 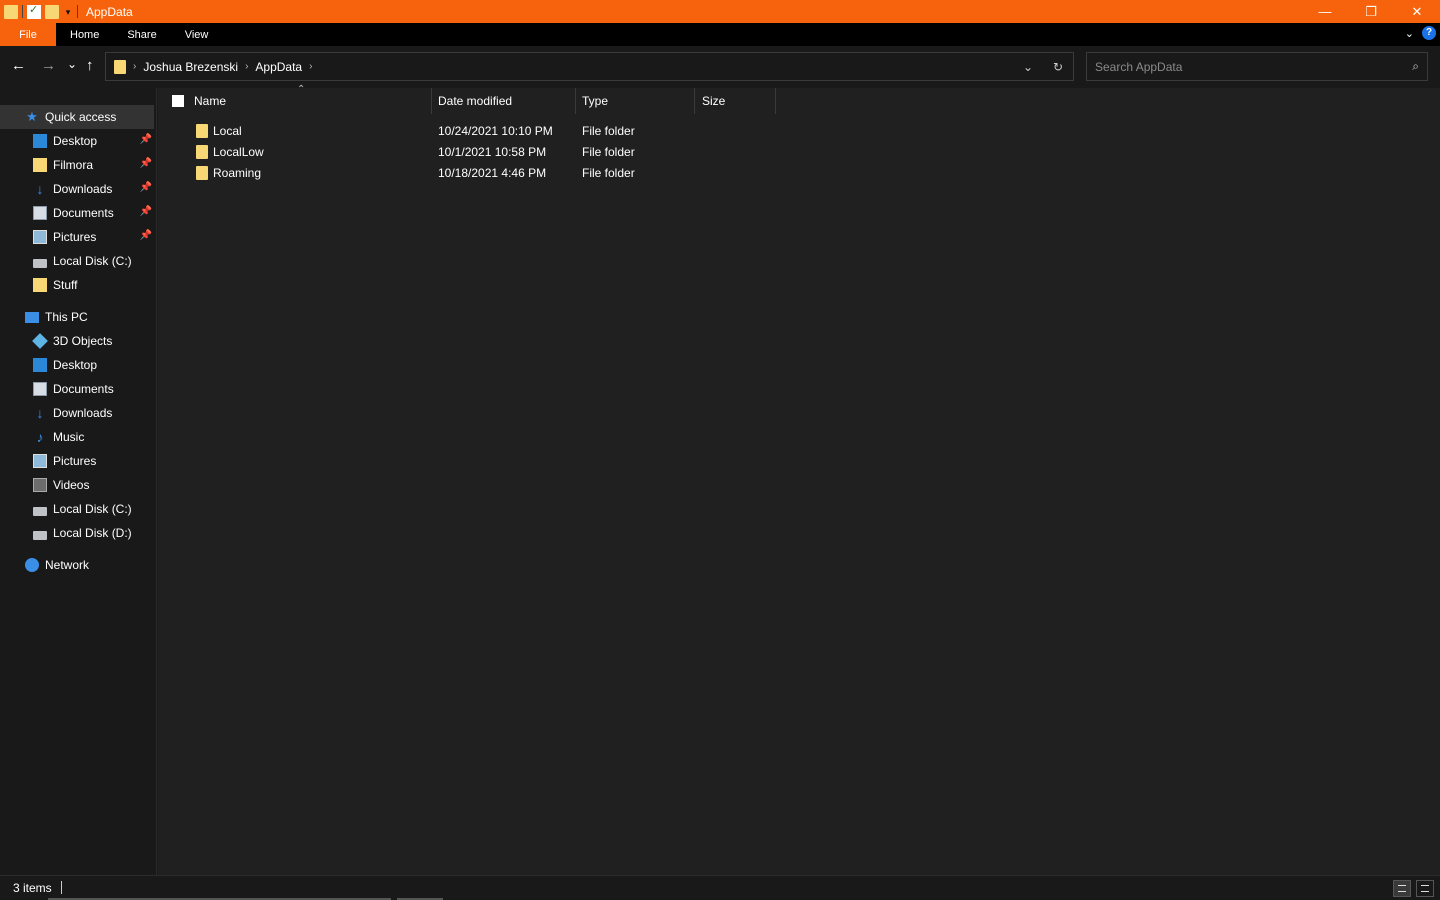 What do you see at coordinates (92, 509) in the screenshot?
I see `sidebar-item-label: Local Disk (C:)` at bounding box center [92, 509].